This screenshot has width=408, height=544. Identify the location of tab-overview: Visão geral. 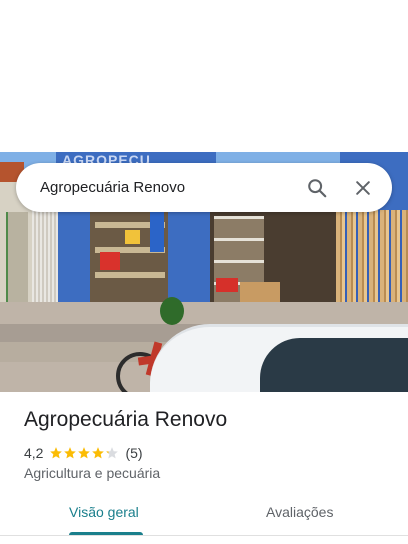
(104, 512).